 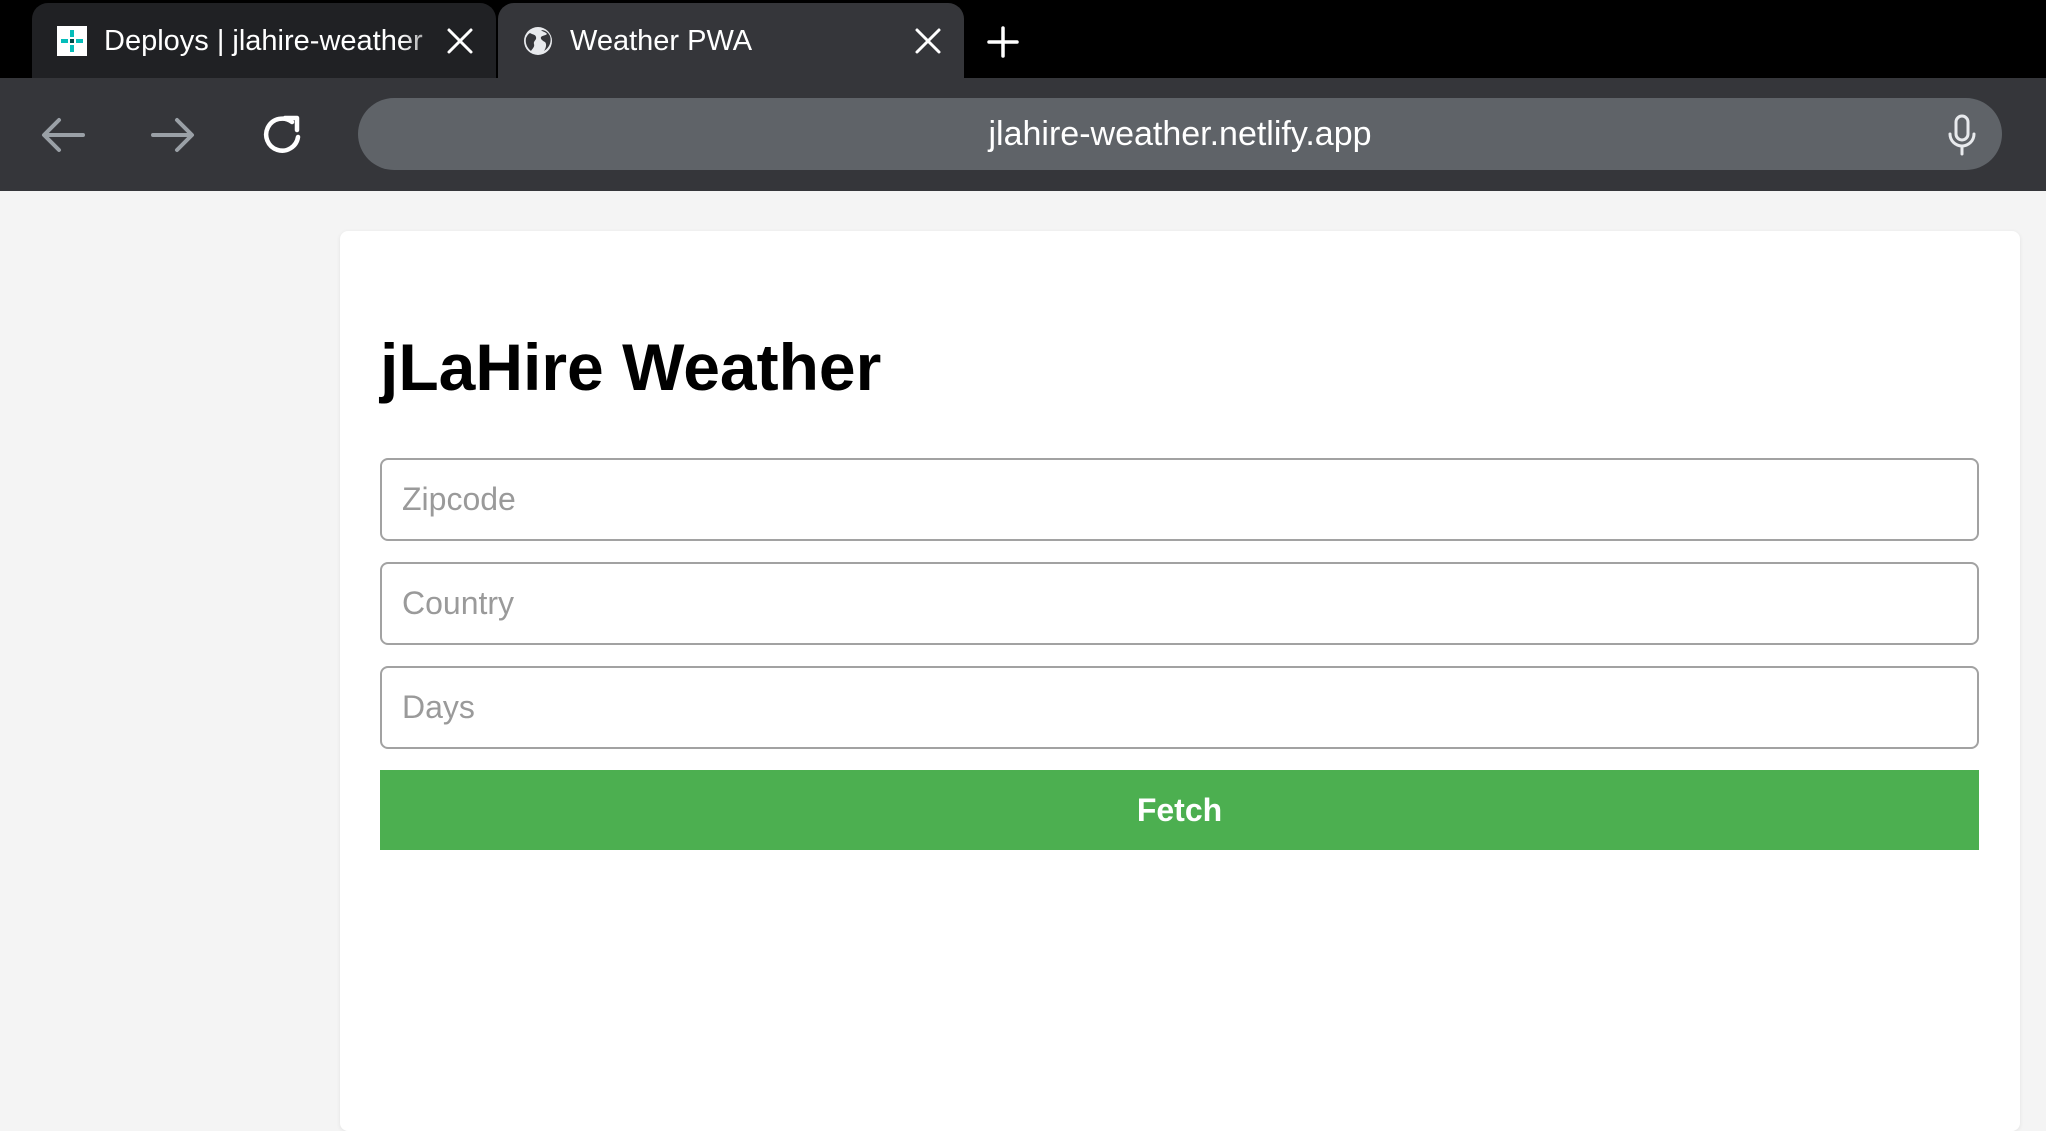 What do you see at coordinates (661, 41) in the screenshot?
I see `tab-title: Weather PWA` at bounding box center [661, 41].